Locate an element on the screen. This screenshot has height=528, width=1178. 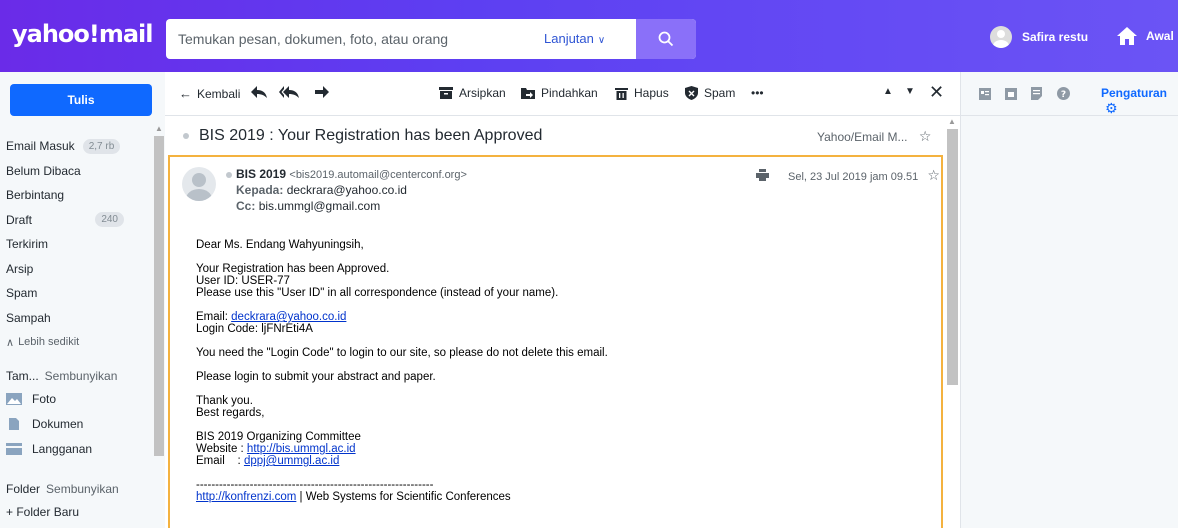
sidebar-item-drafts: Draft 240 is located at coordinates (76, 220).